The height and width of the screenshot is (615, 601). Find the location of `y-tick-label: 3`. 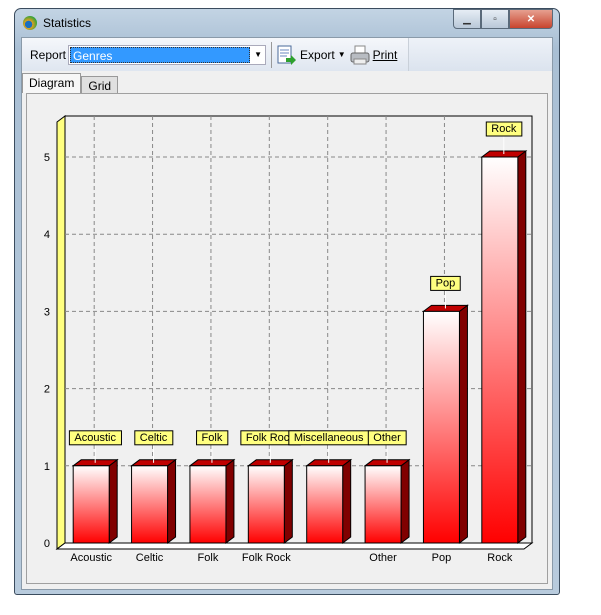

y-tick-label: 3 is located at coordinates (47, 312).